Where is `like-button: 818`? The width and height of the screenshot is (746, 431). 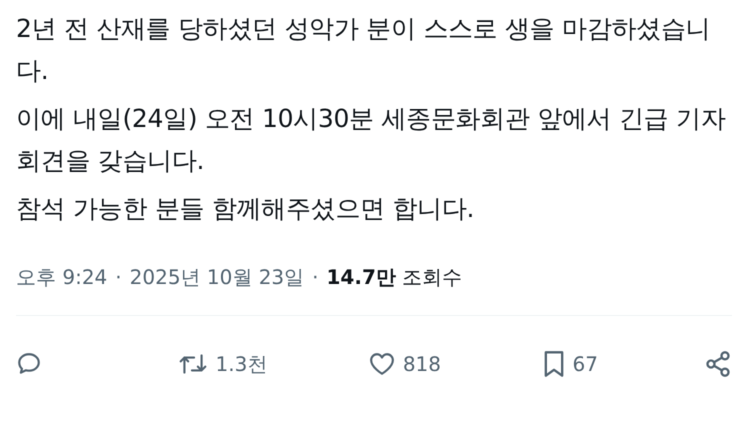
like-button: 818 is located at coordinates (404, 364).